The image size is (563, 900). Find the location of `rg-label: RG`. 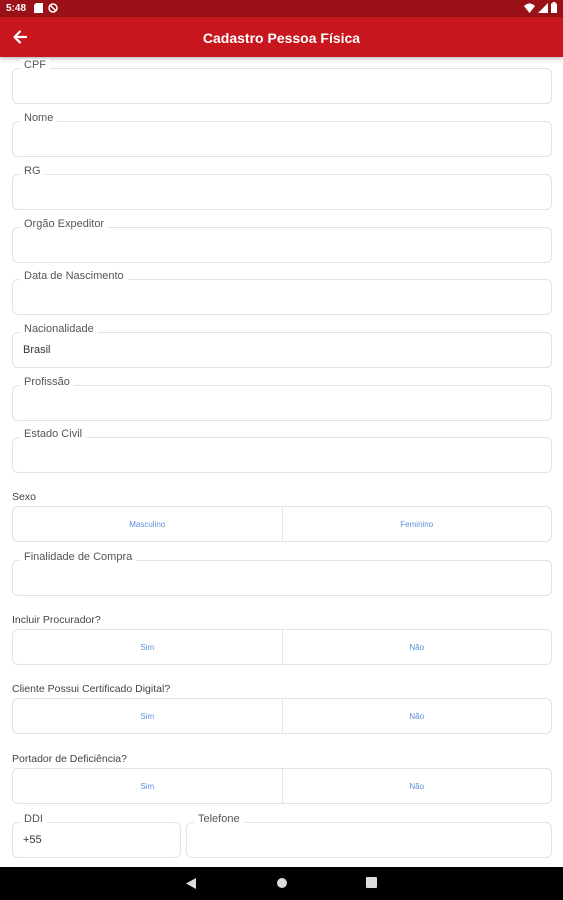

rg-label: RG is located at coordinates (32, 171).